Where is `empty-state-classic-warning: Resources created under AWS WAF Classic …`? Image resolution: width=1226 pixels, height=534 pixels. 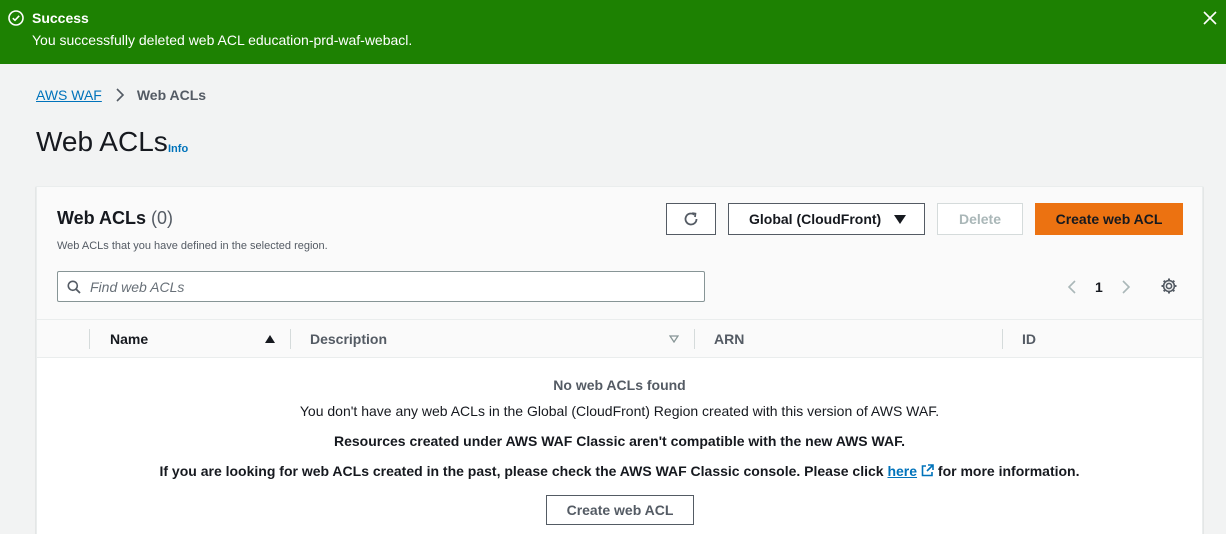
empty-state-classic-warning: Resources created under AWS WAF Classic … is located at coordinates (619, 441).